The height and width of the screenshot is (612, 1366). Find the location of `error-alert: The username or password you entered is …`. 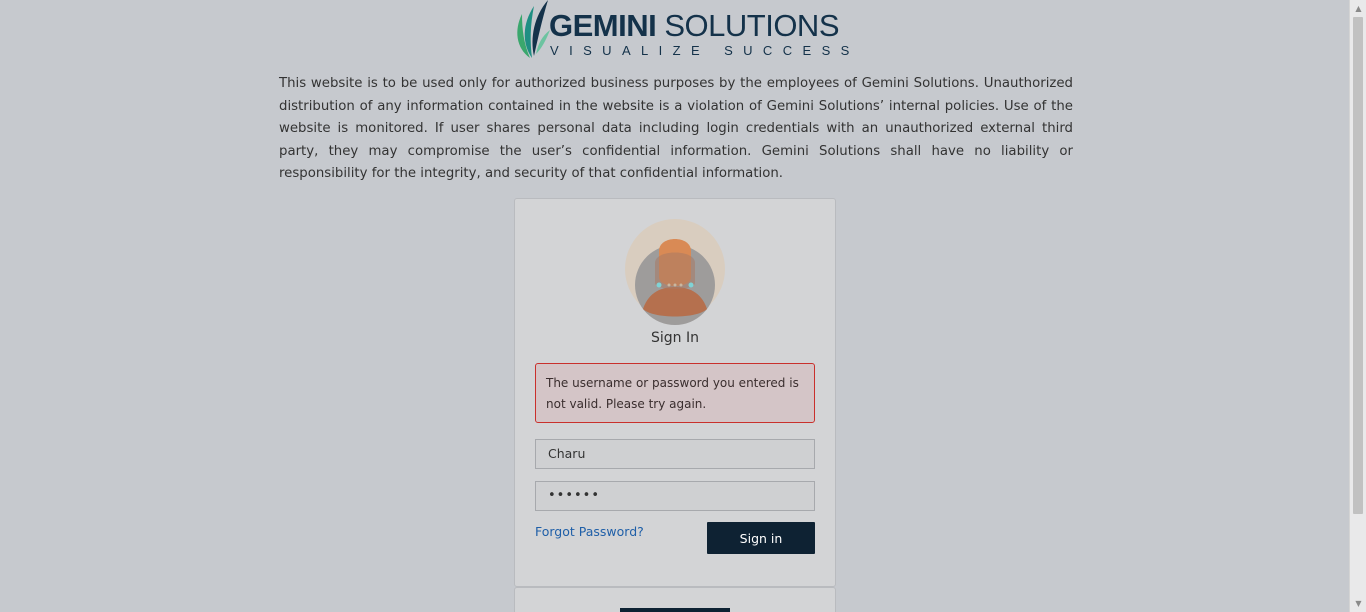

error-alert: The username or password you entered is … is located at coordinates (675, 393).